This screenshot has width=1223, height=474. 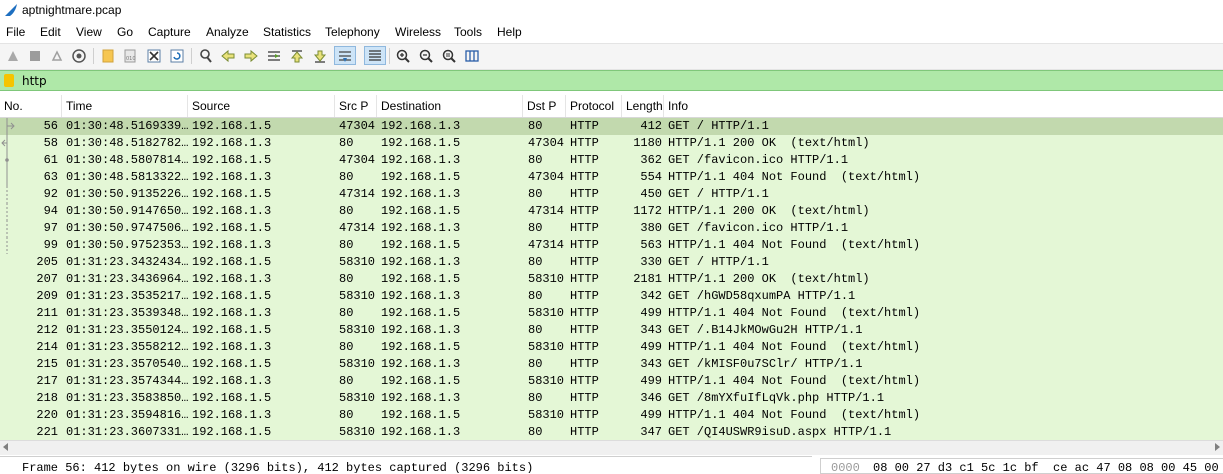 What do you see at coordinates (47, 432) in the screenshot?
I see `packet-cell-no: 221` at bounding box center [47, 432].